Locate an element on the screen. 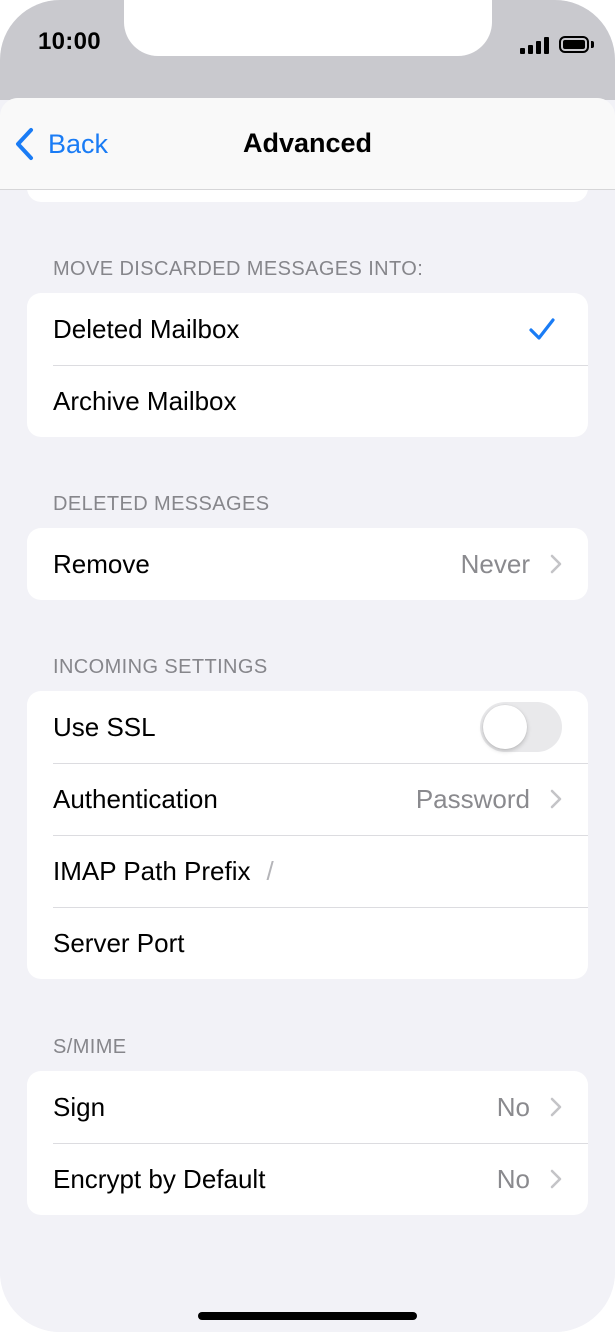 This screenshot has width=615, height=1332. remove-row: Remove Never is located at coordinates (307, 564).